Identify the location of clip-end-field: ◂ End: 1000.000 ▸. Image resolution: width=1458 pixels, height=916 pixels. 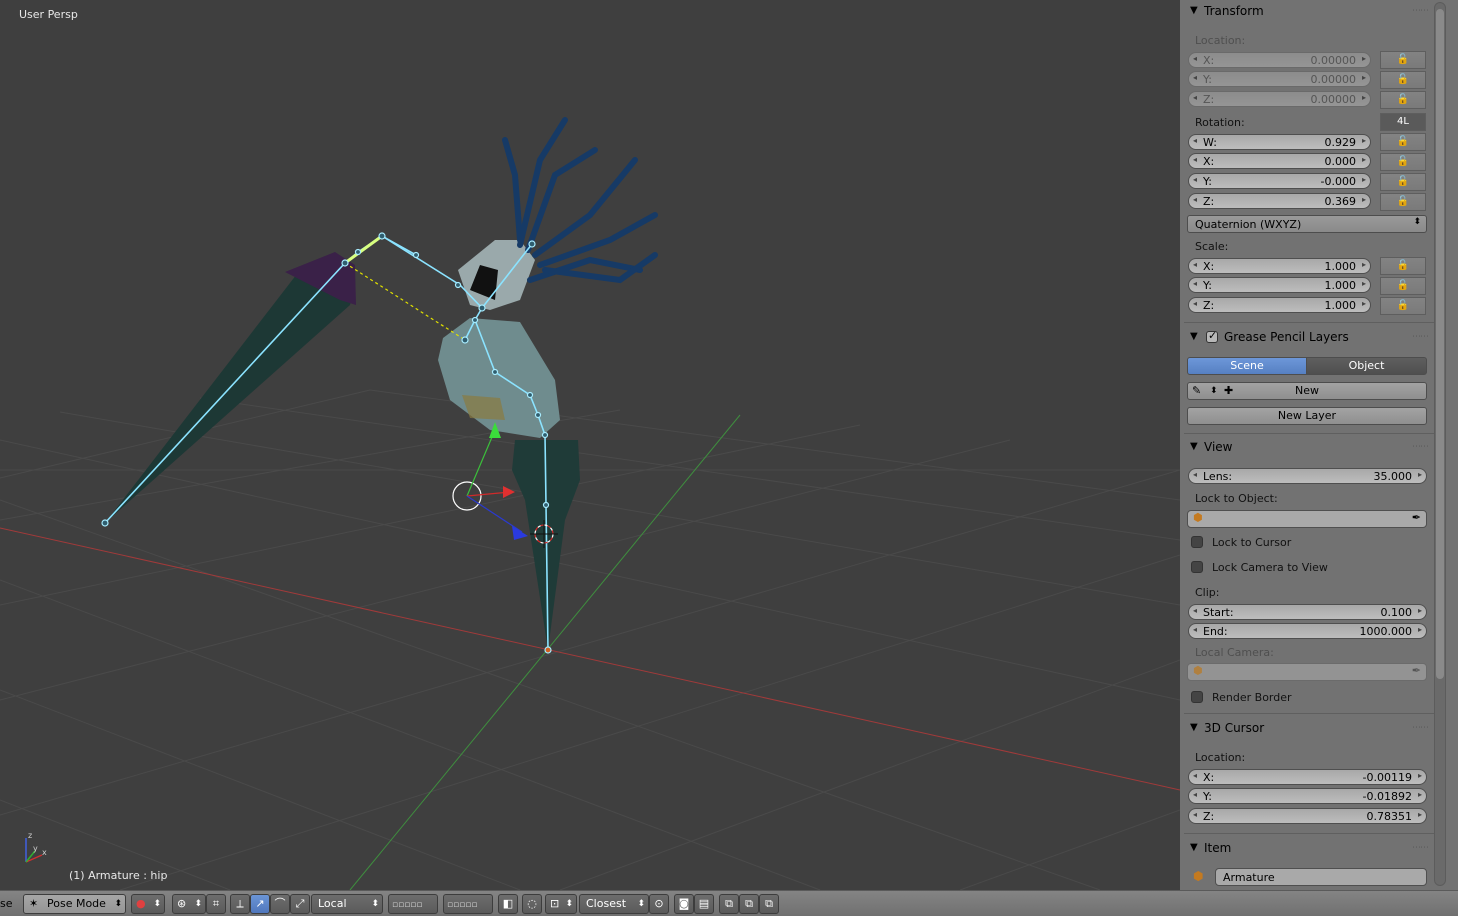
(1307, 631).